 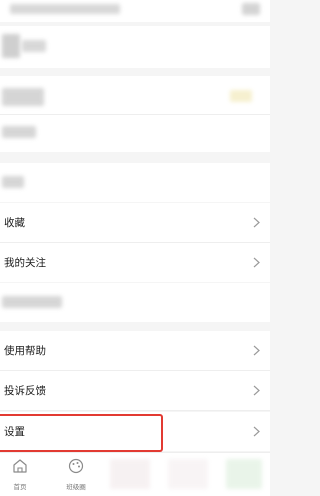 I want to click on tab-home: 首页, so click(x=20, y=474).